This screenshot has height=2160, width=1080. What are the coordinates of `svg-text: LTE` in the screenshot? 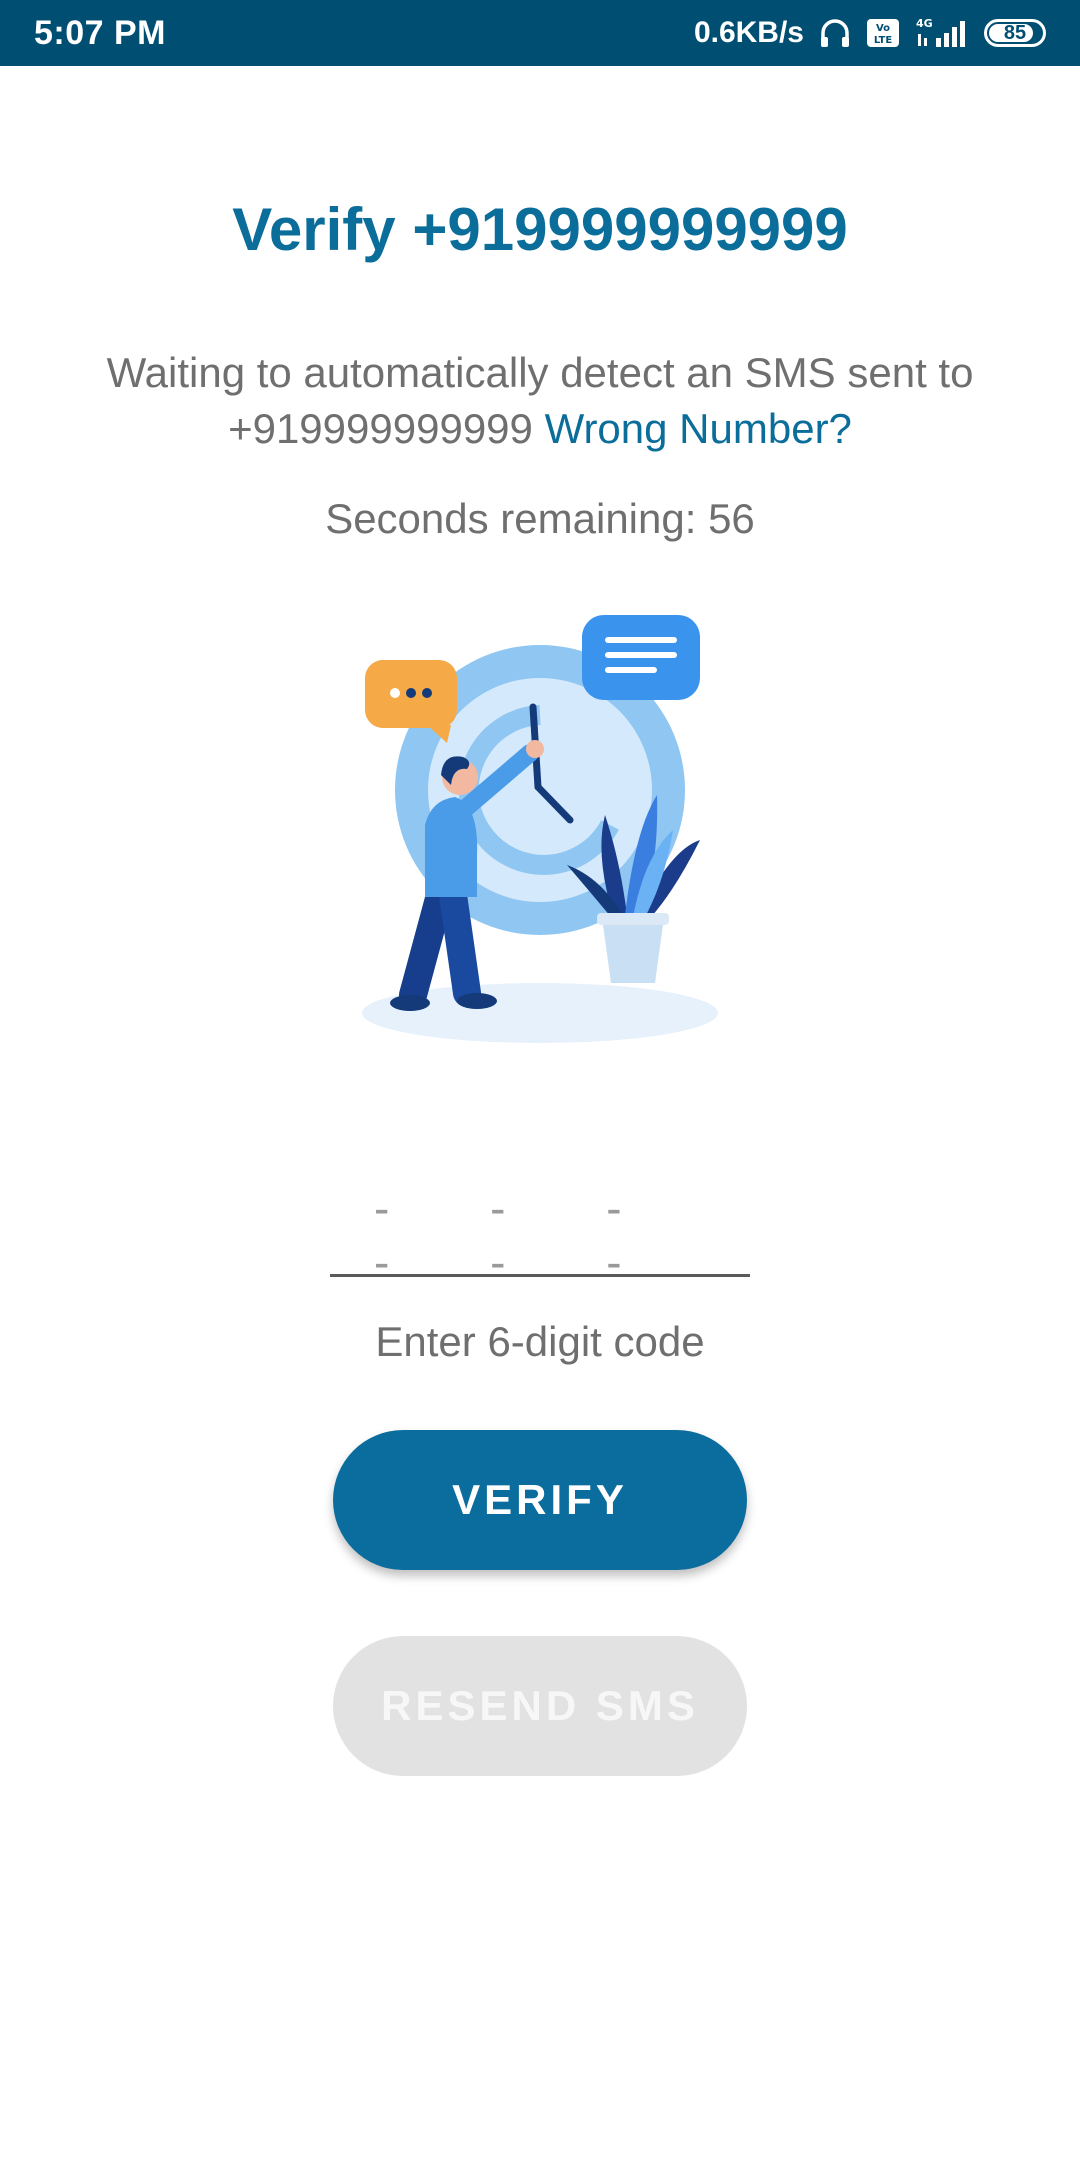 It's located at (883, 40).